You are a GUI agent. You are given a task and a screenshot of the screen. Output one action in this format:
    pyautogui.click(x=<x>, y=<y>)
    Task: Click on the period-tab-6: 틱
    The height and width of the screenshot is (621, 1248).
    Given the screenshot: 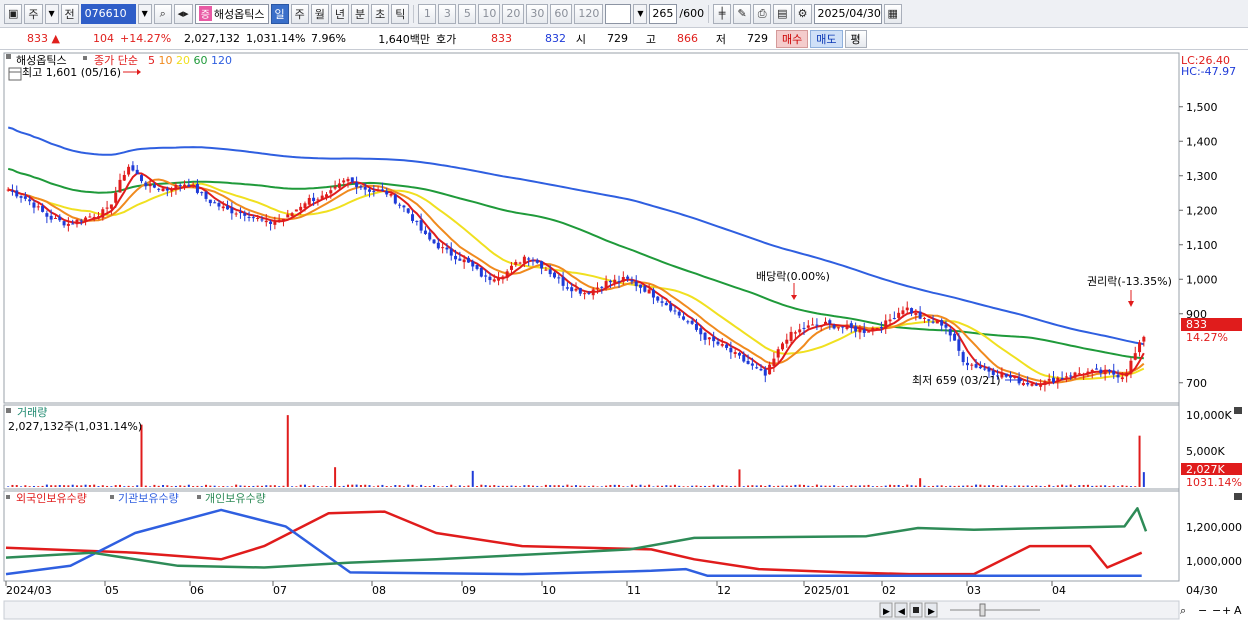 What is the action you would take?
    pyautogui.click(x=400, y=13)
    